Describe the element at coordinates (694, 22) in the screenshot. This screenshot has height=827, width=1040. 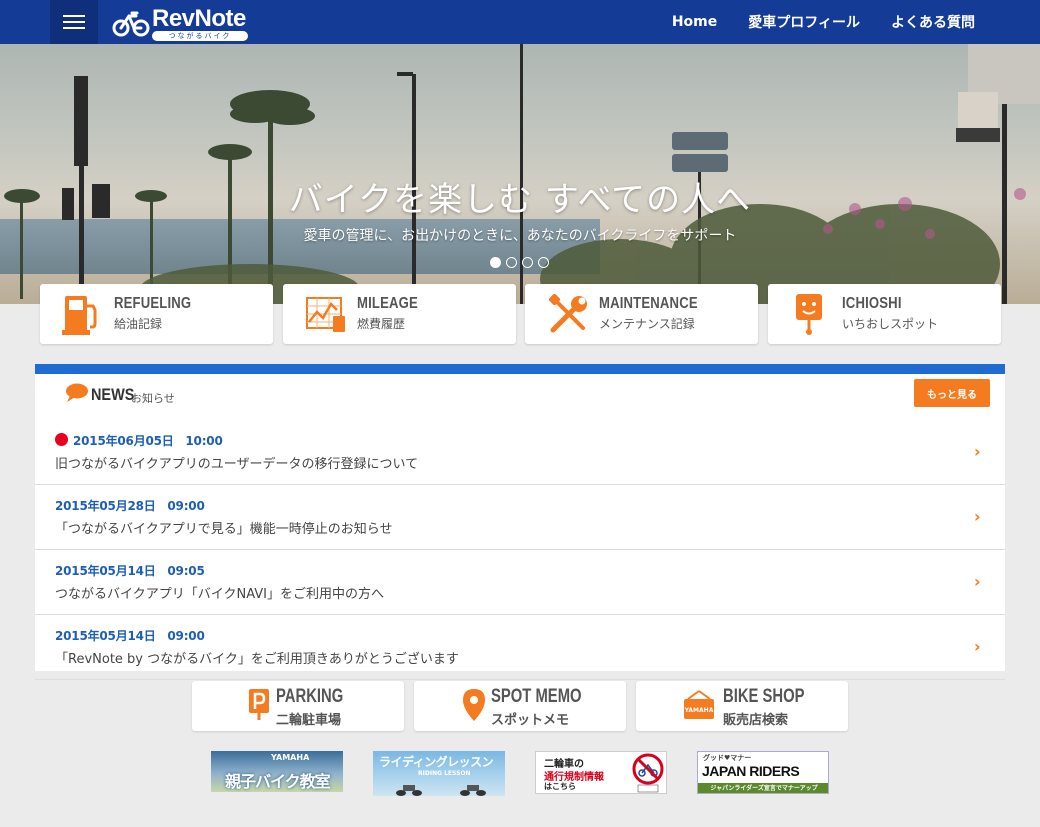
I see `nav-home: Home` at that location.